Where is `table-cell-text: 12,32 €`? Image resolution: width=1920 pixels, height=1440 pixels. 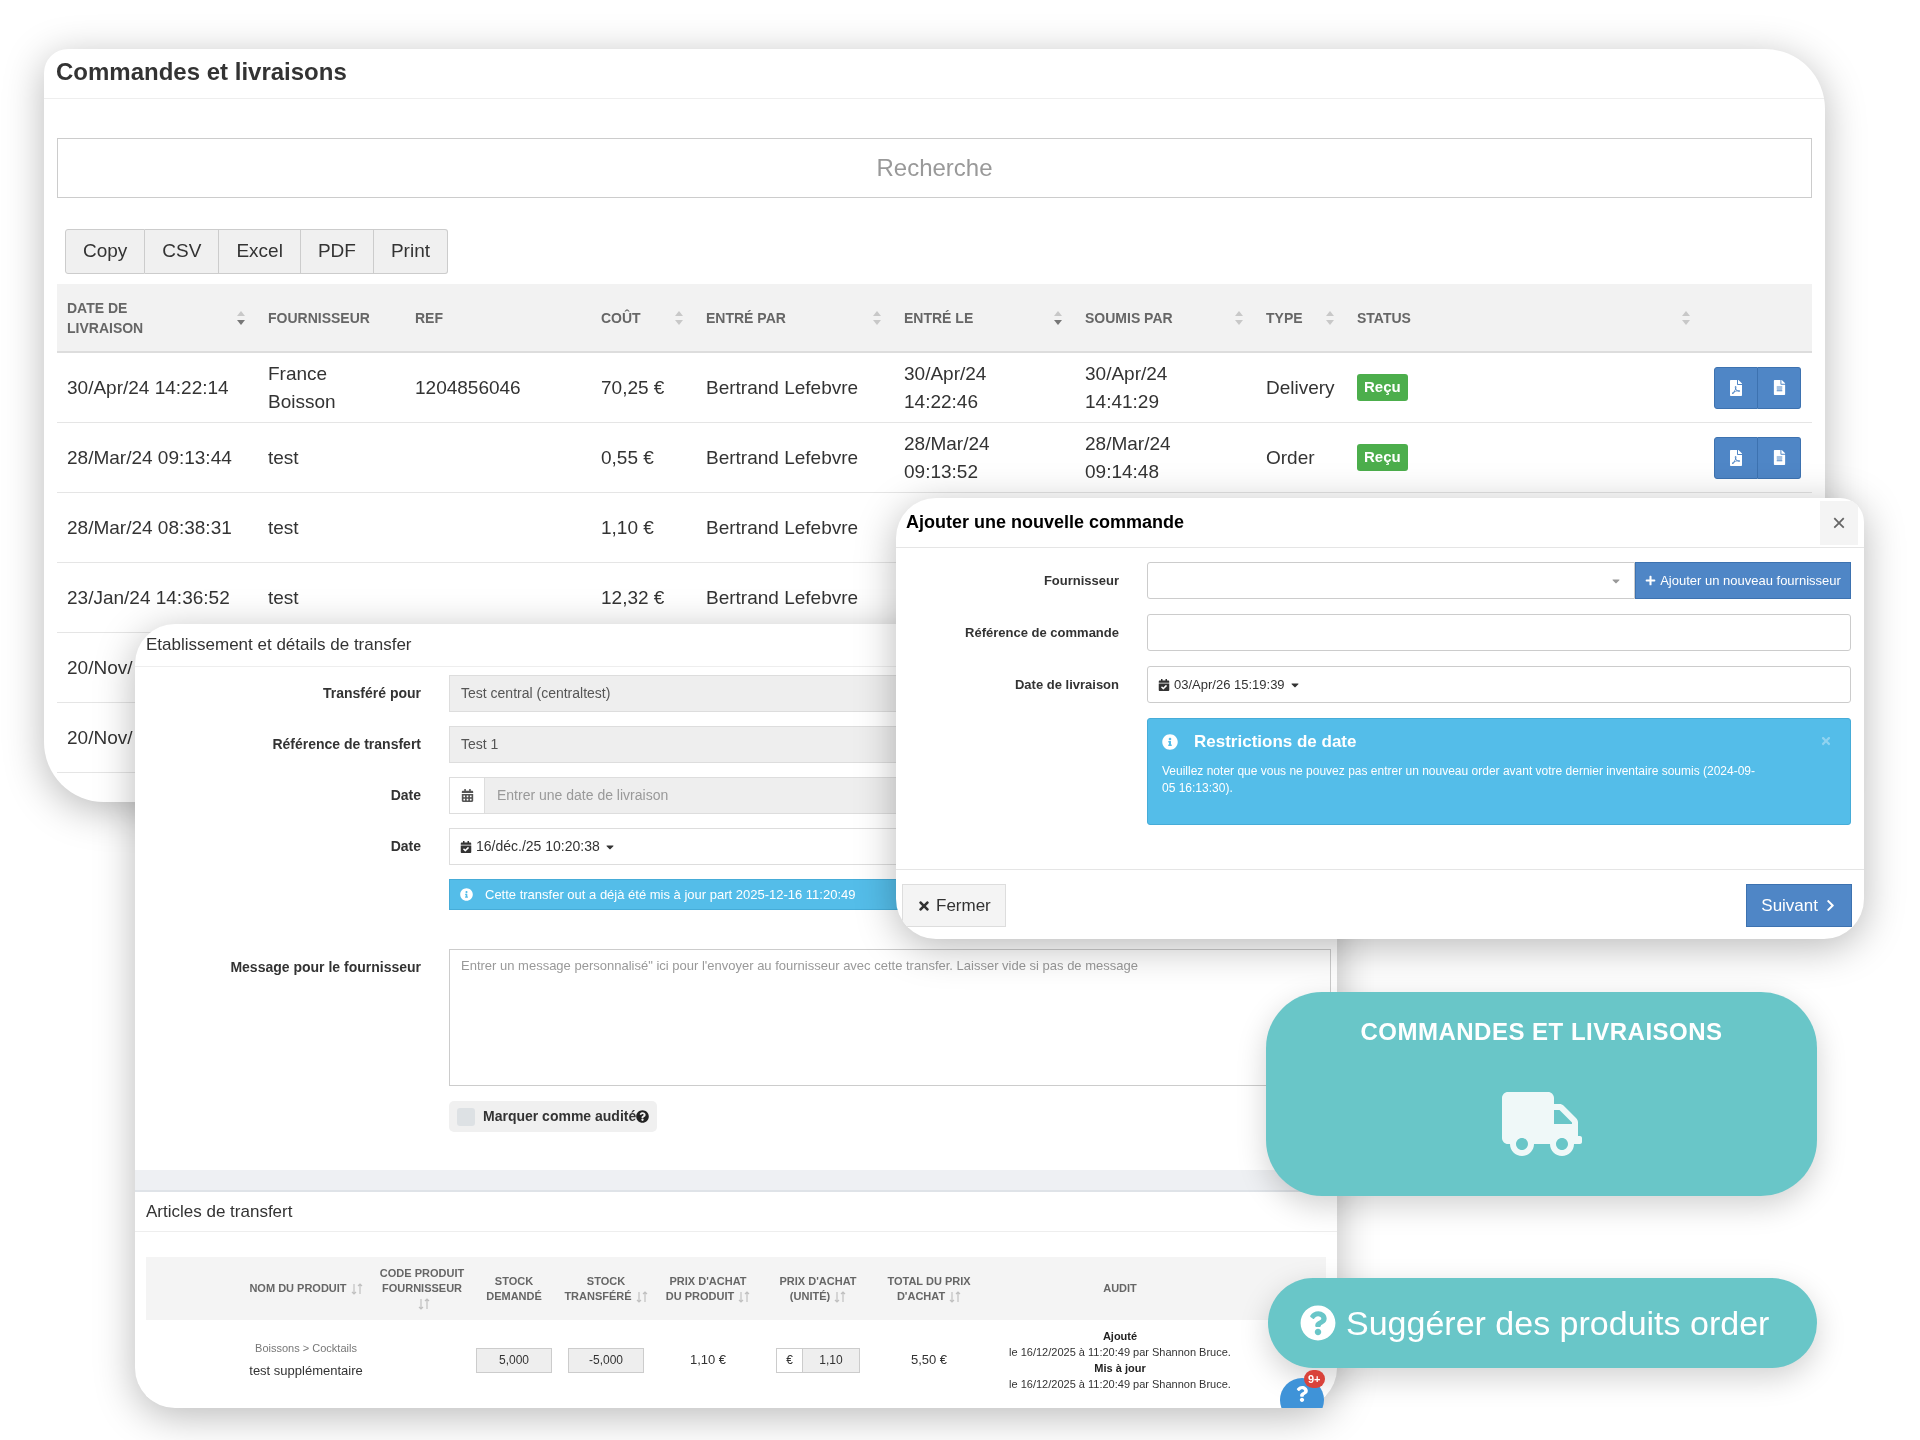 table-cell-text: 12,32 € is located at coordinates (633, 597).